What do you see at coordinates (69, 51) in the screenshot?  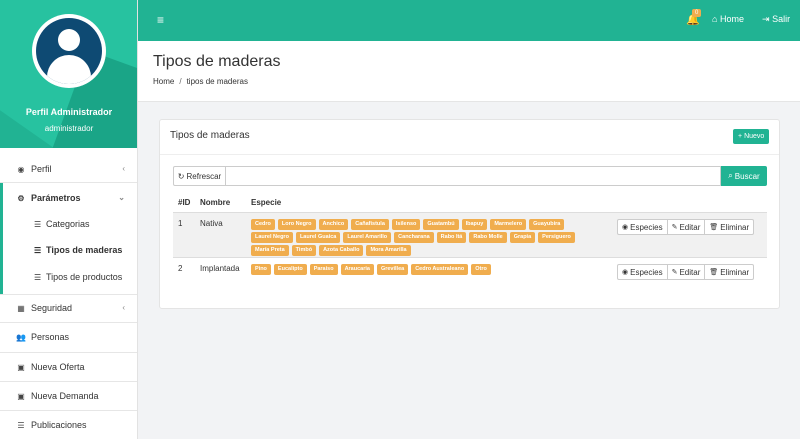 I see `avatar` at bounding box center [69, 51].